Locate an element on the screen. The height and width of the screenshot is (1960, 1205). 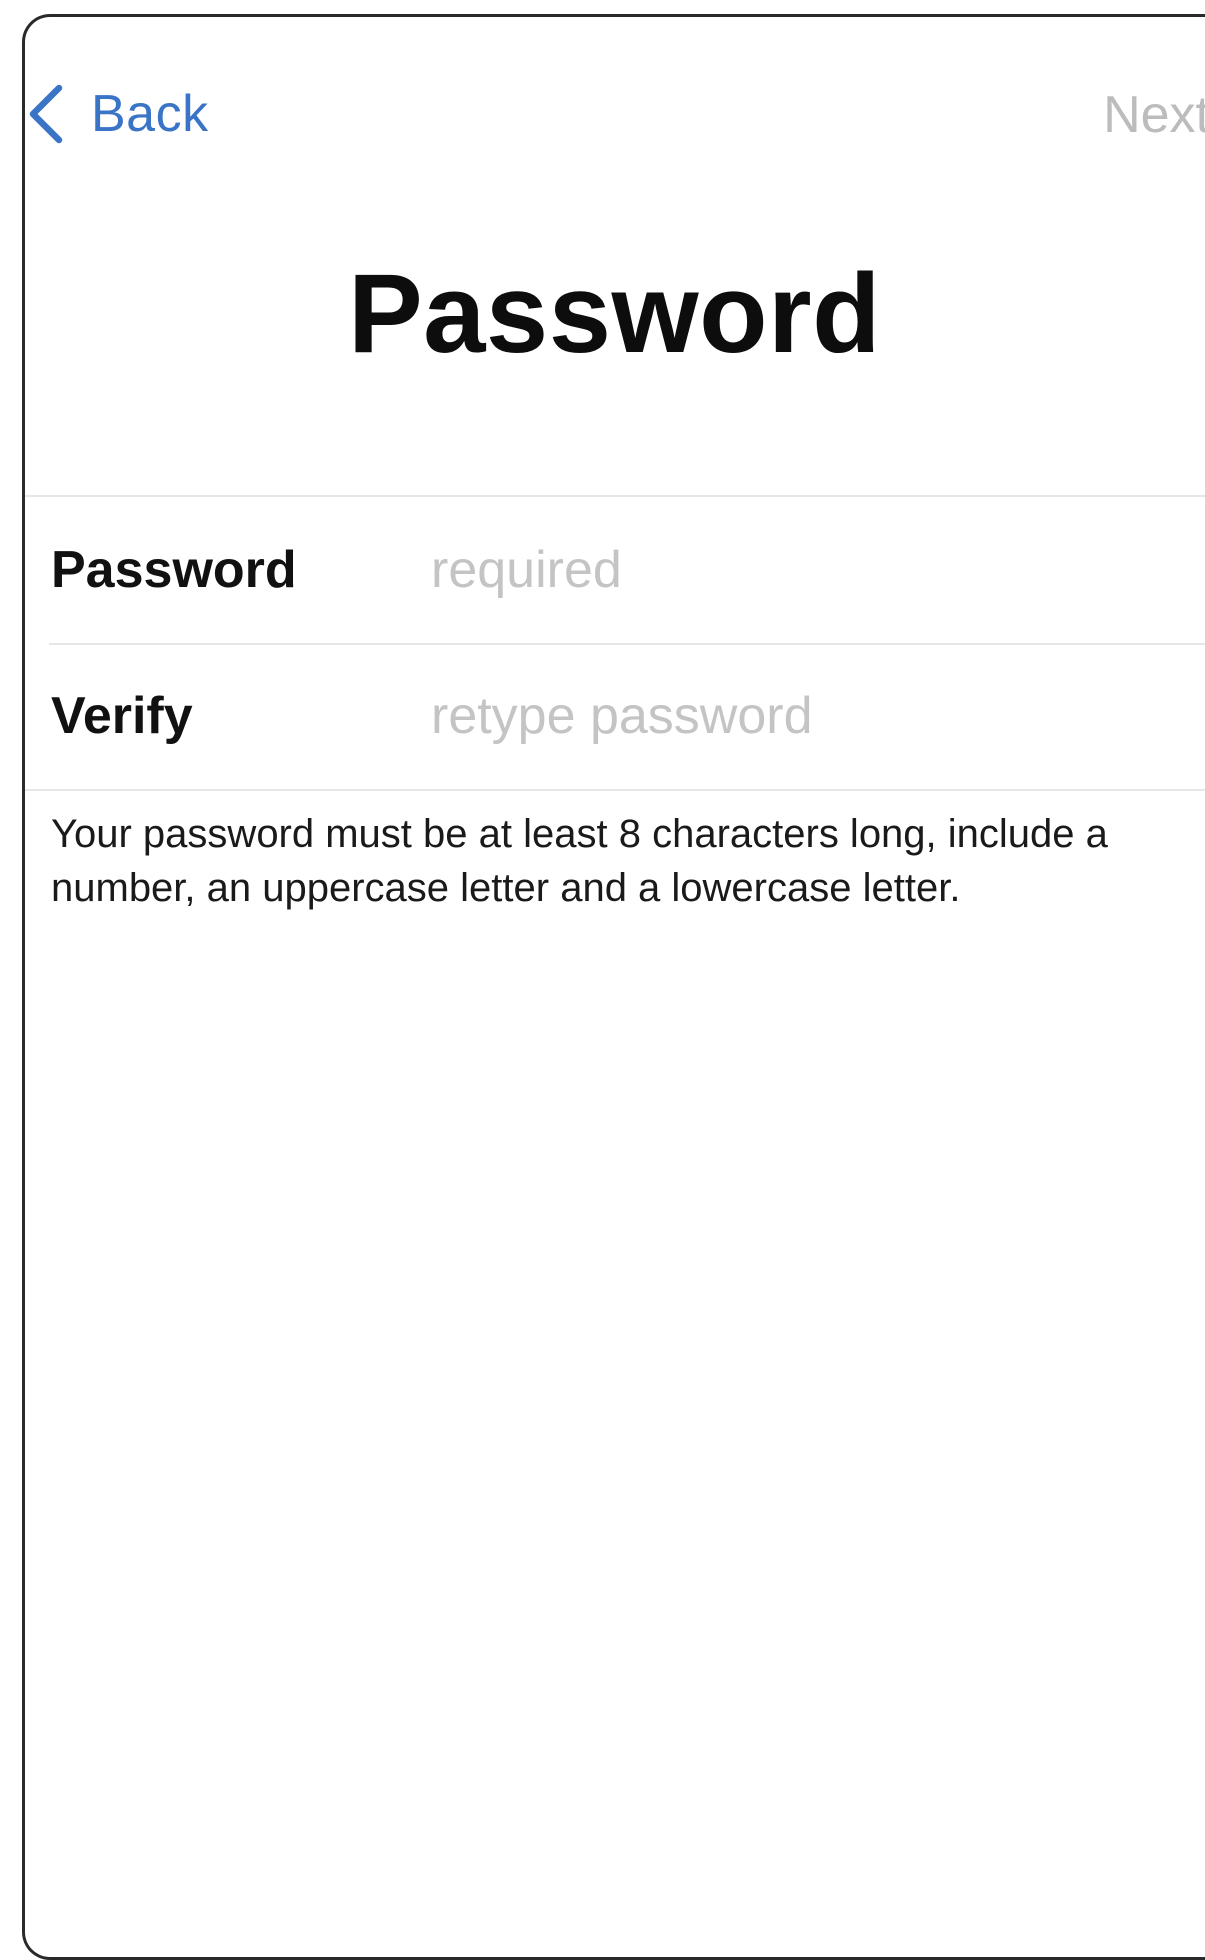
password-form: Password Verify is located at coordinates (615, 643).